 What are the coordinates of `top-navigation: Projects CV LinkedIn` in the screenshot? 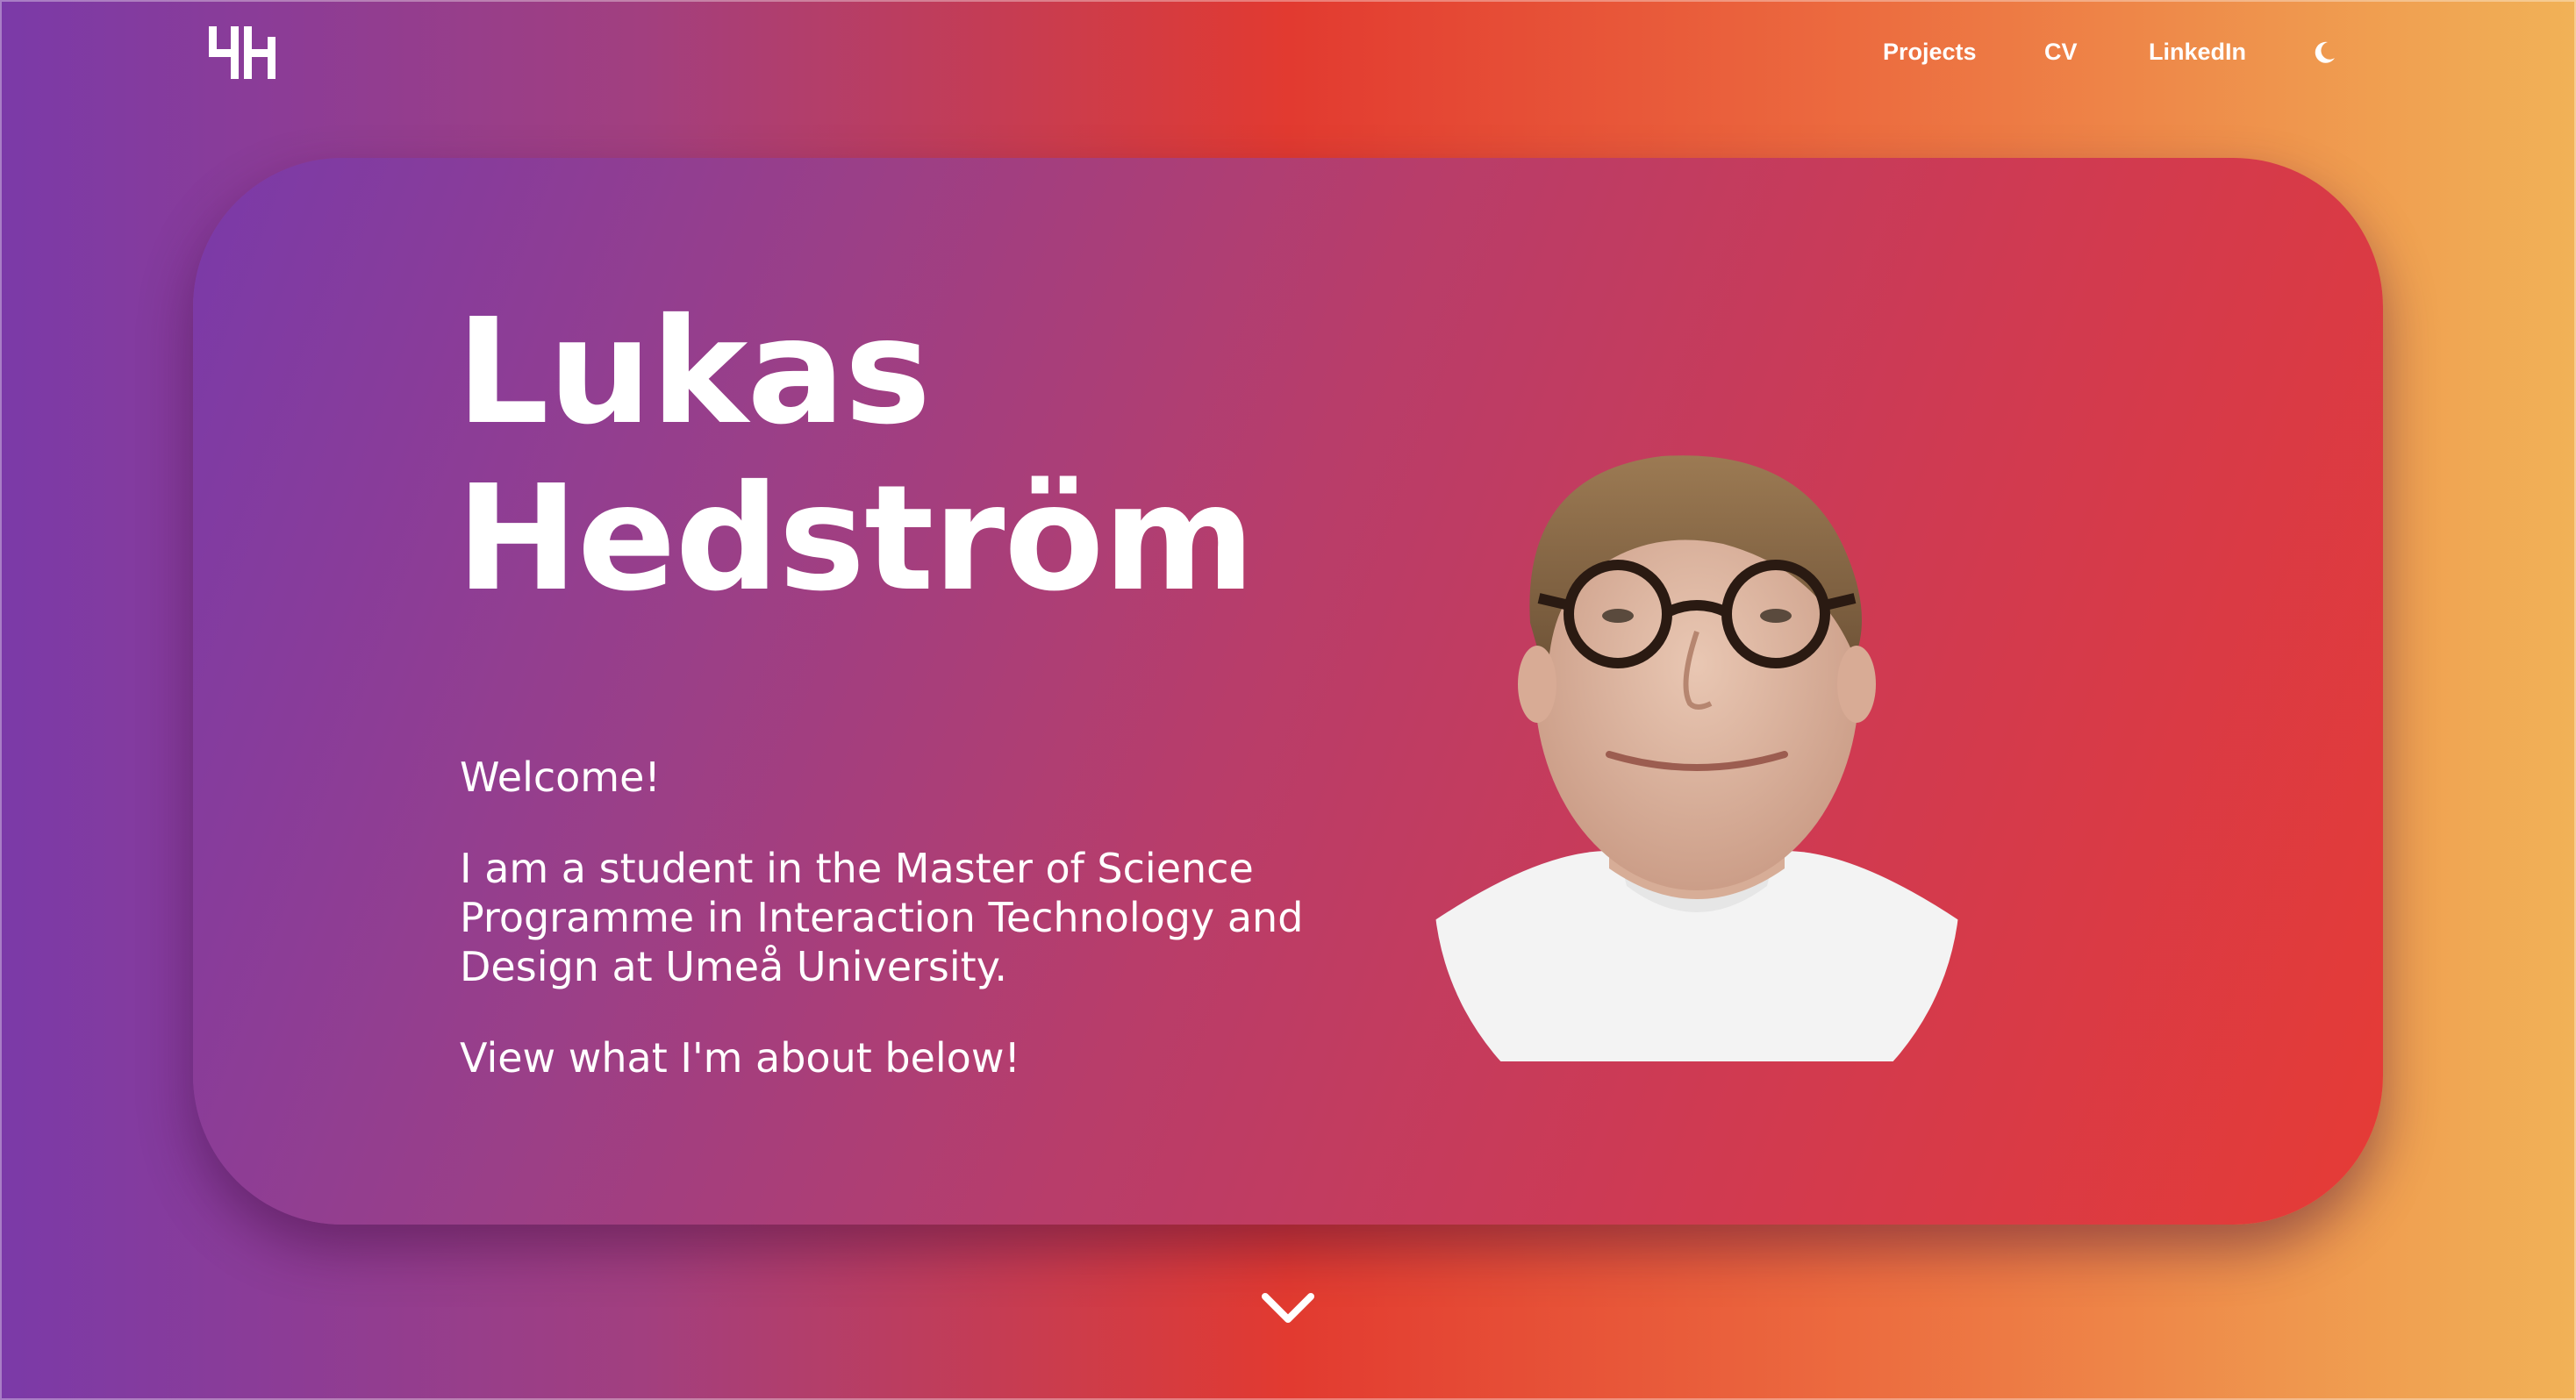 It's located at (1288, 52).